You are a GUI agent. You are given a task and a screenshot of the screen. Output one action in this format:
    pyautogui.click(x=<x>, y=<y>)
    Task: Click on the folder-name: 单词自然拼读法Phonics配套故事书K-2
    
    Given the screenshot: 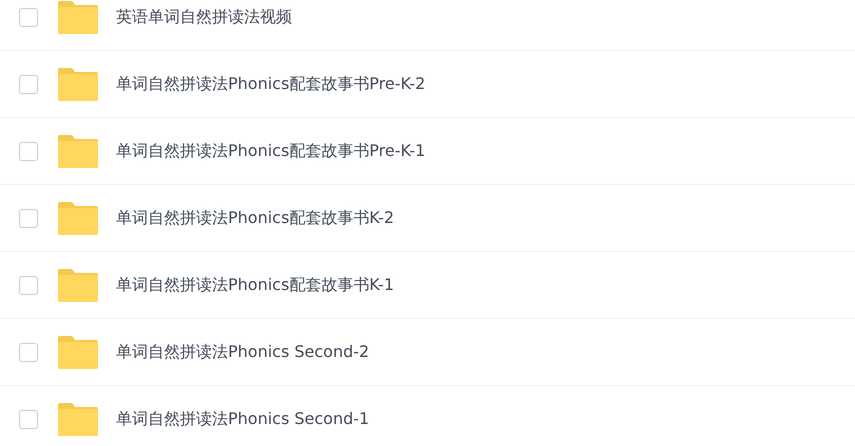 What is the action you would take?
    pyautogui.click(x=255, y=218)
    